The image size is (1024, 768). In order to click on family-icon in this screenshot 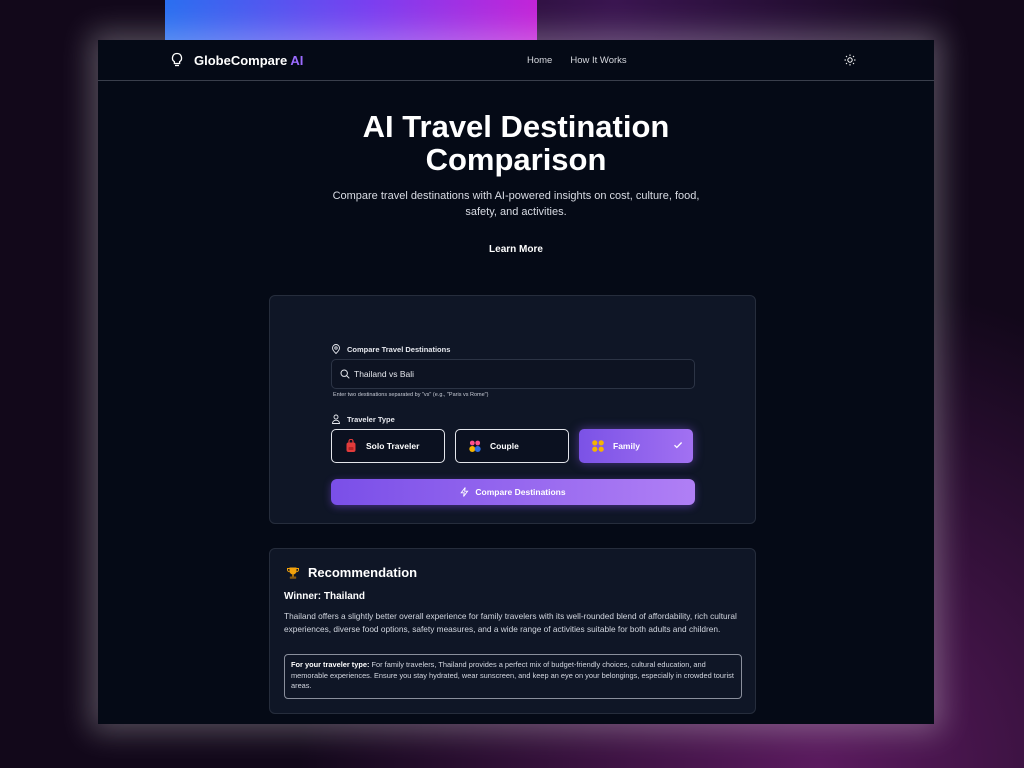, I will do `click(598, 446)`.